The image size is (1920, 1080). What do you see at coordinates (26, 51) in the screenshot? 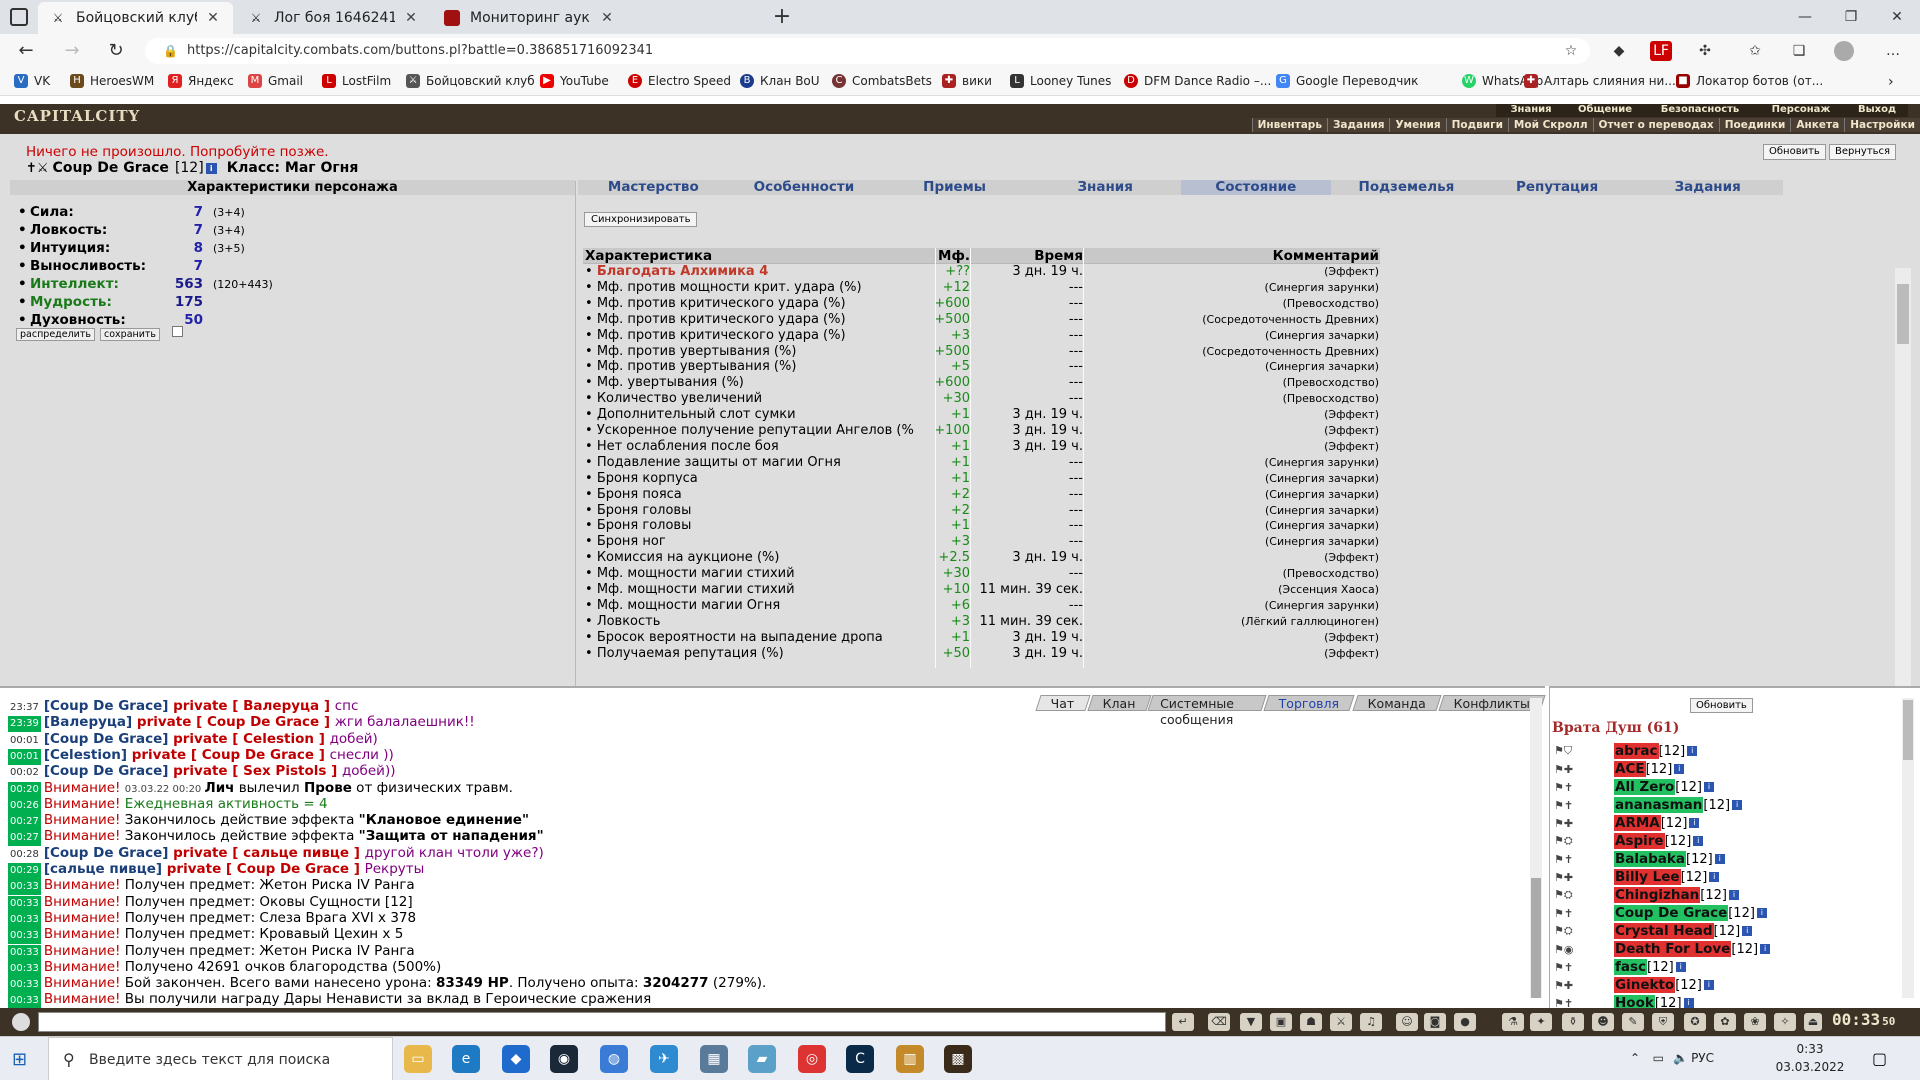
I see `back-button: ←` at bounding box center [26, 51].